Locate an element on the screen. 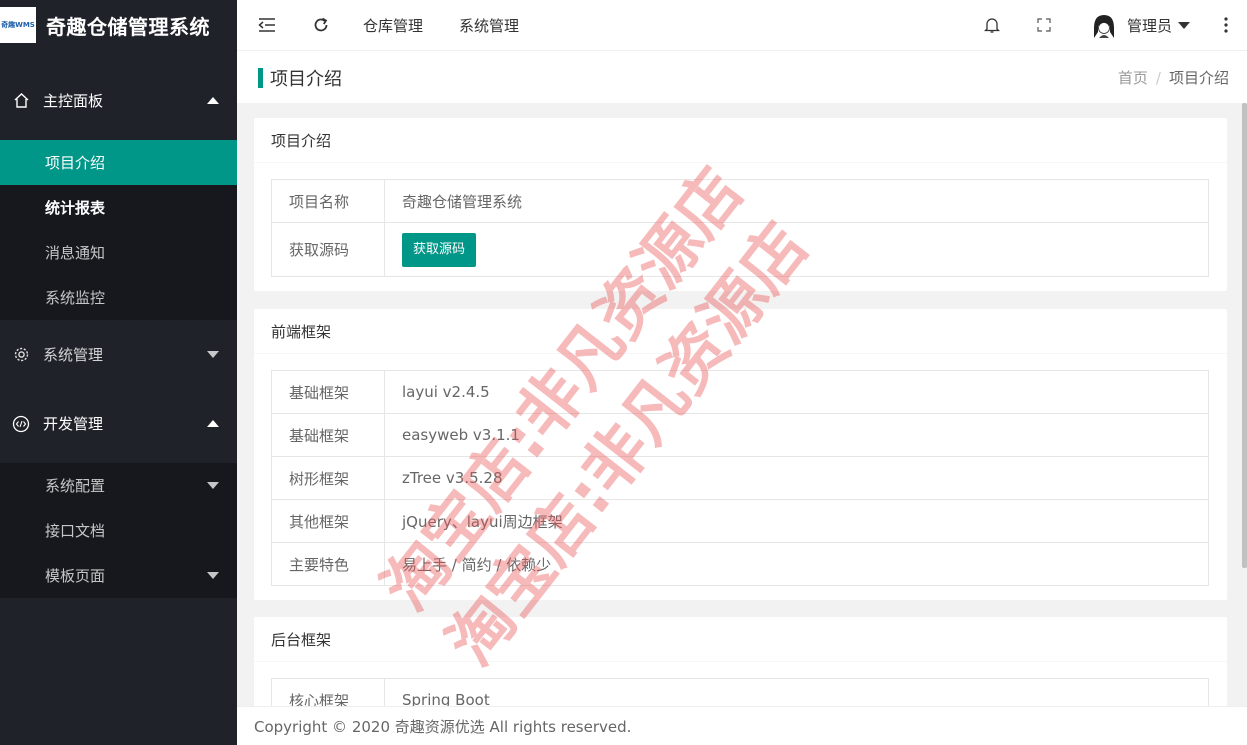 This screenshot has width=1247, height=745. page-title: 项目介绍 is located at coordinates (306, 79).